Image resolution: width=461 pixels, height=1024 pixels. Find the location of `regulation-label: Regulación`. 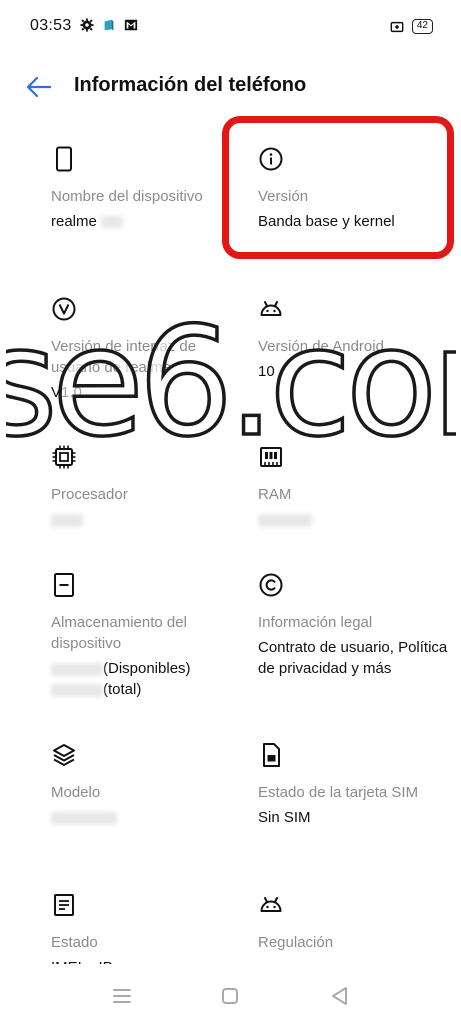

regulation-label: Regulación is located at coordinates (296, 942).